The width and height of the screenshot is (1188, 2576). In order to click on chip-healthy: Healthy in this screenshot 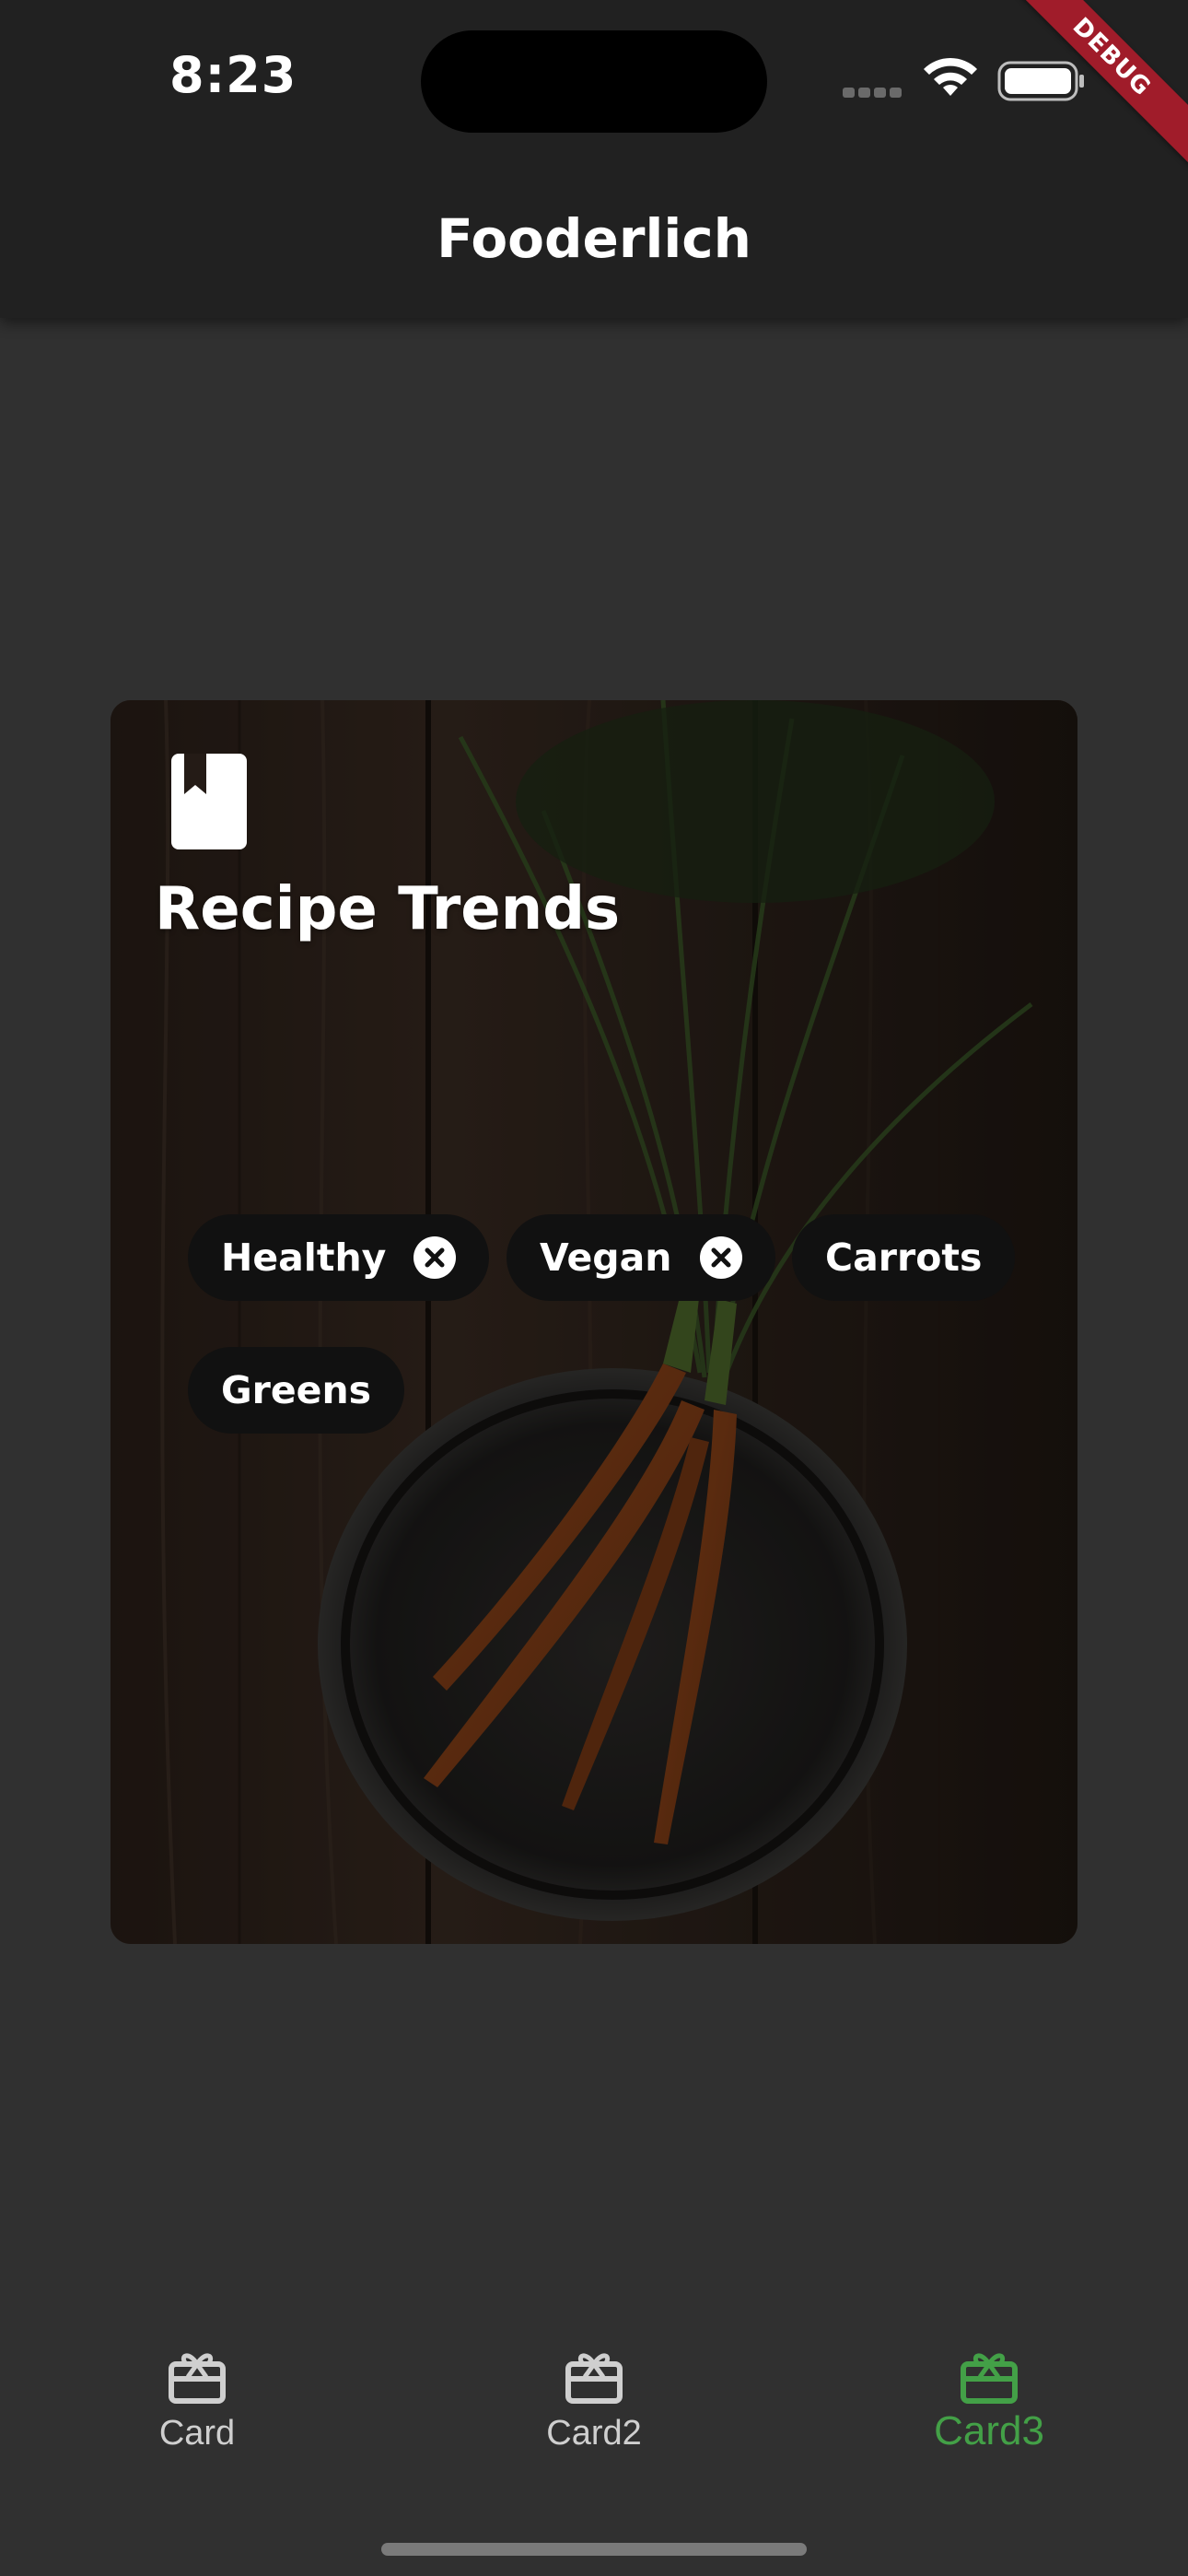, I will do `click(339, 1257)`.